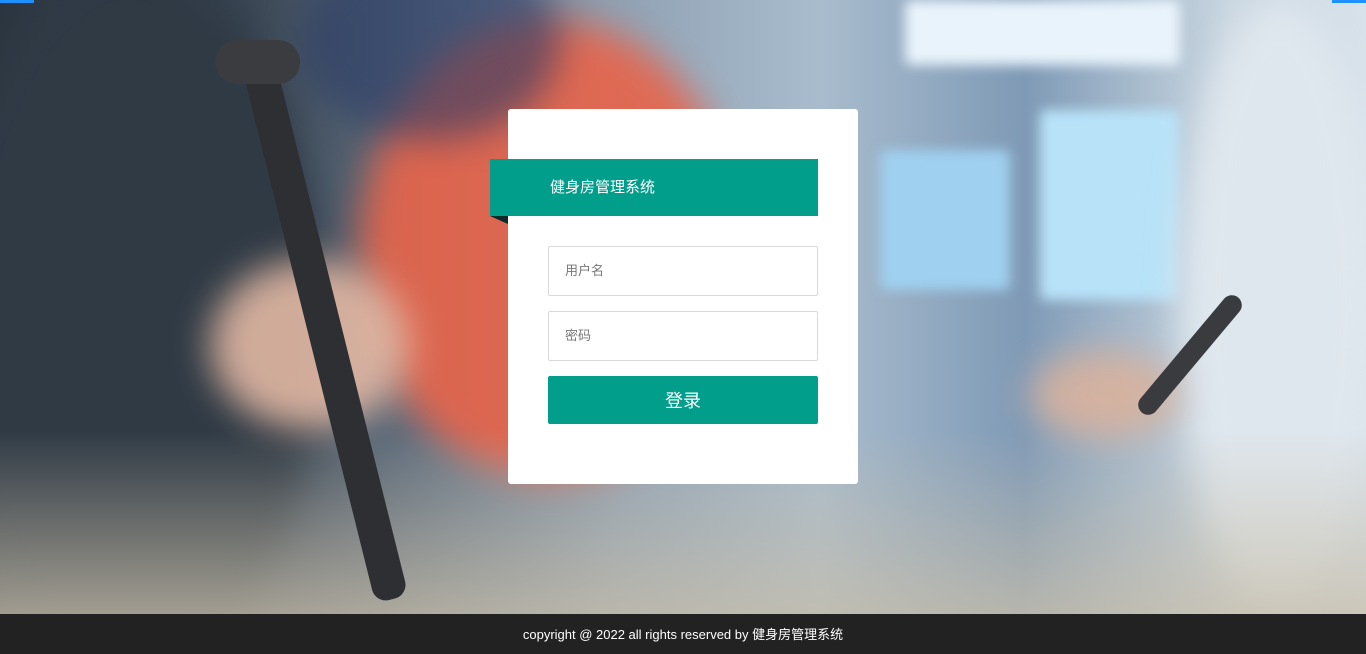  I want to click on login-title: 健身房管理系统, so click(654, 187).